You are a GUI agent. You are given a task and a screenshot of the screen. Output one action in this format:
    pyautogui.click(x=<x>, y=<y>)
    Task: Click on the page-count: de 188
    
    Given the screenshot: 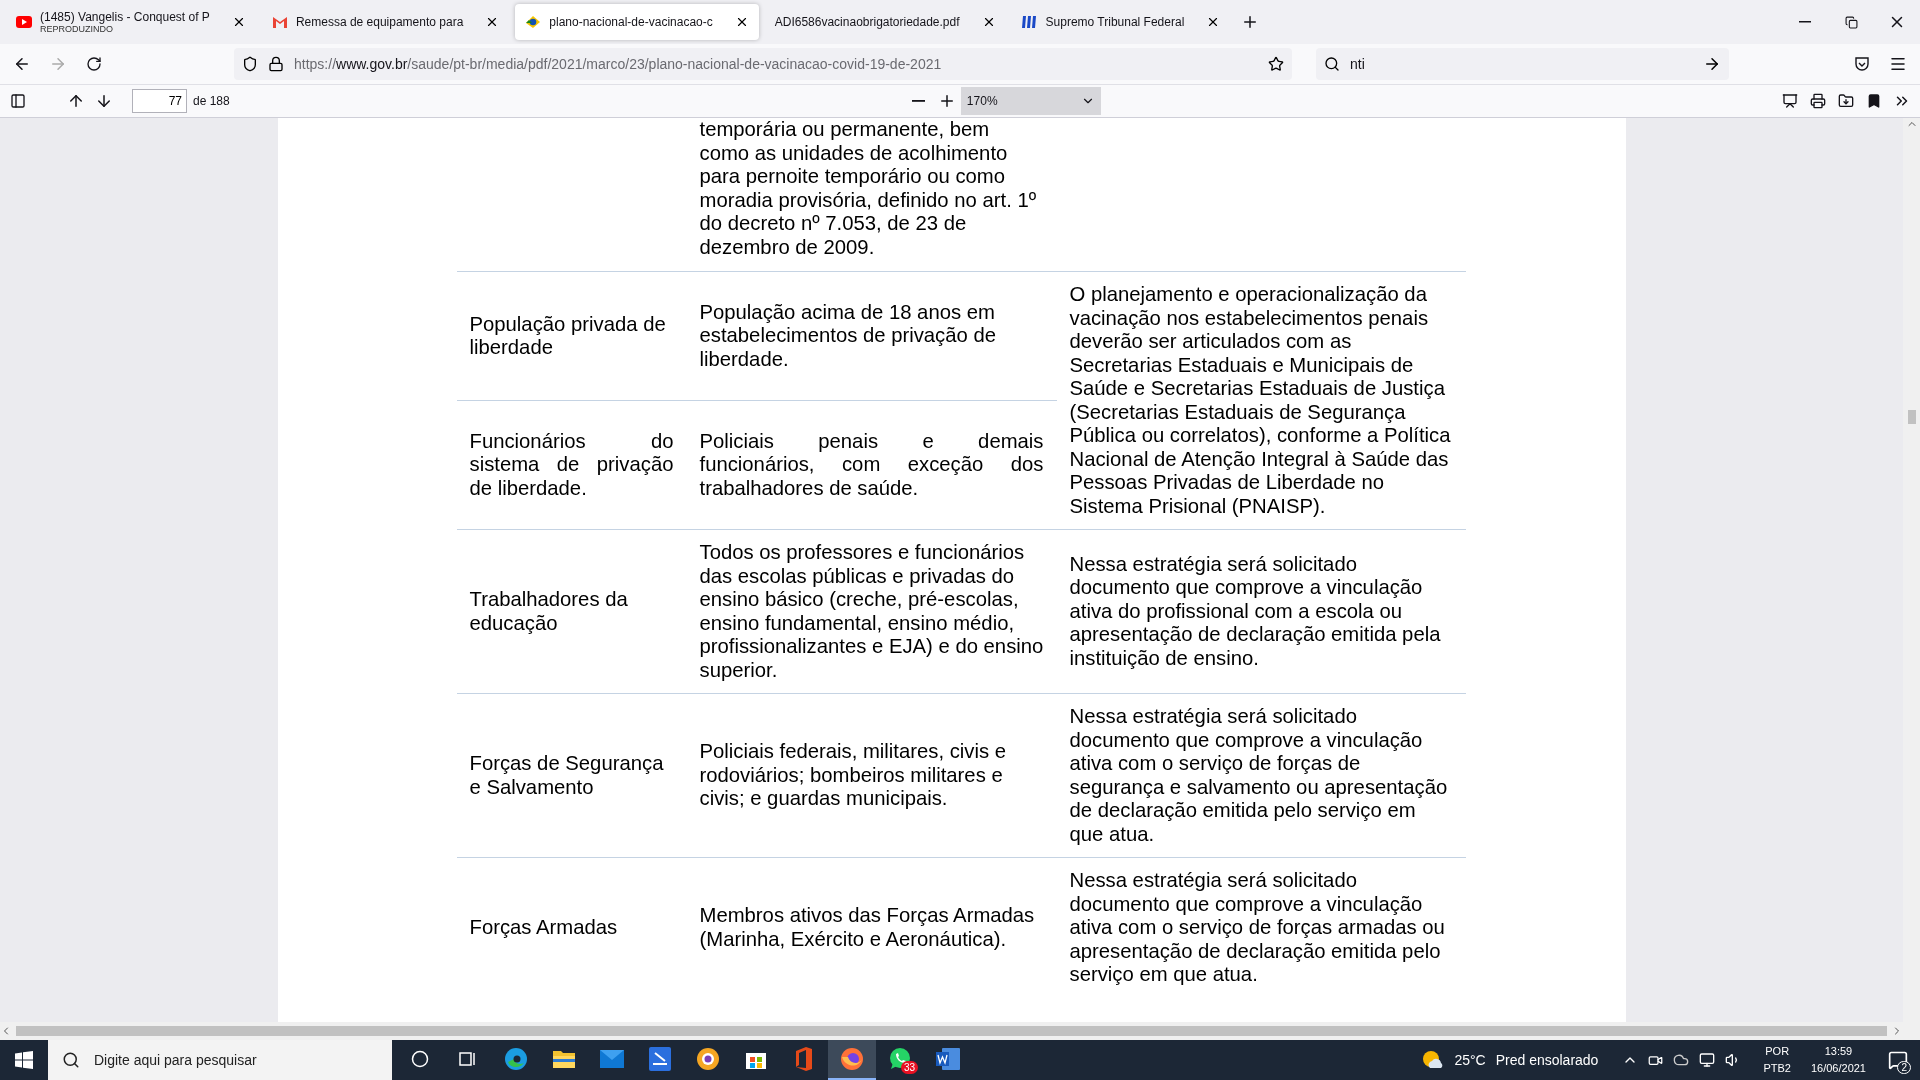 What is the action you would take?
    pyautogui.click(x=211, y=101)
    